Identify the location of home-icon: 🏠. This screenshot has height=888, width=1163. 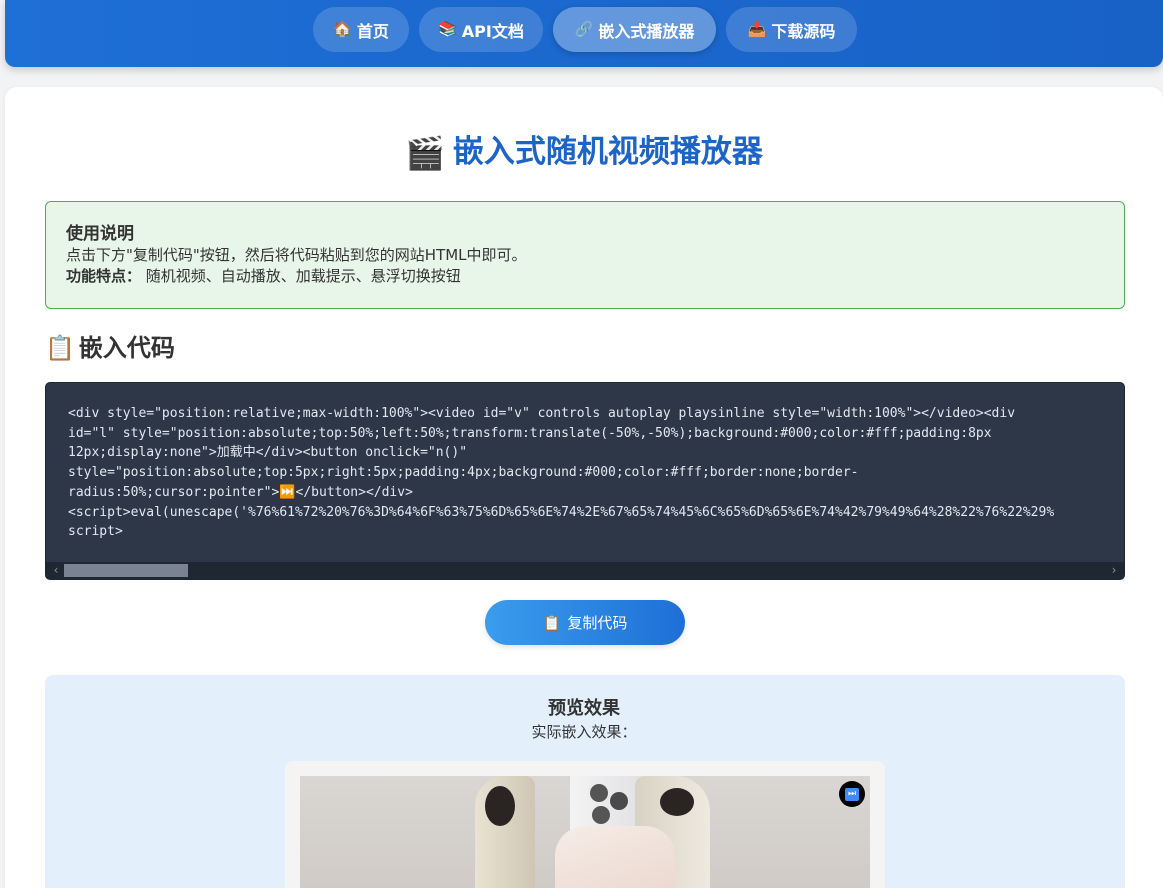
(342, 29).